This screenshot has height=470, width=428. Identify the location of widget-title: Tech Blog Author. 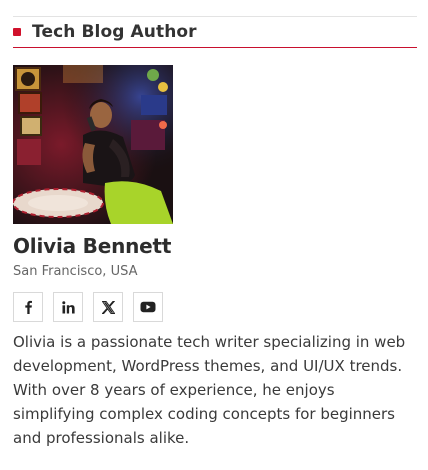
(114, 32).